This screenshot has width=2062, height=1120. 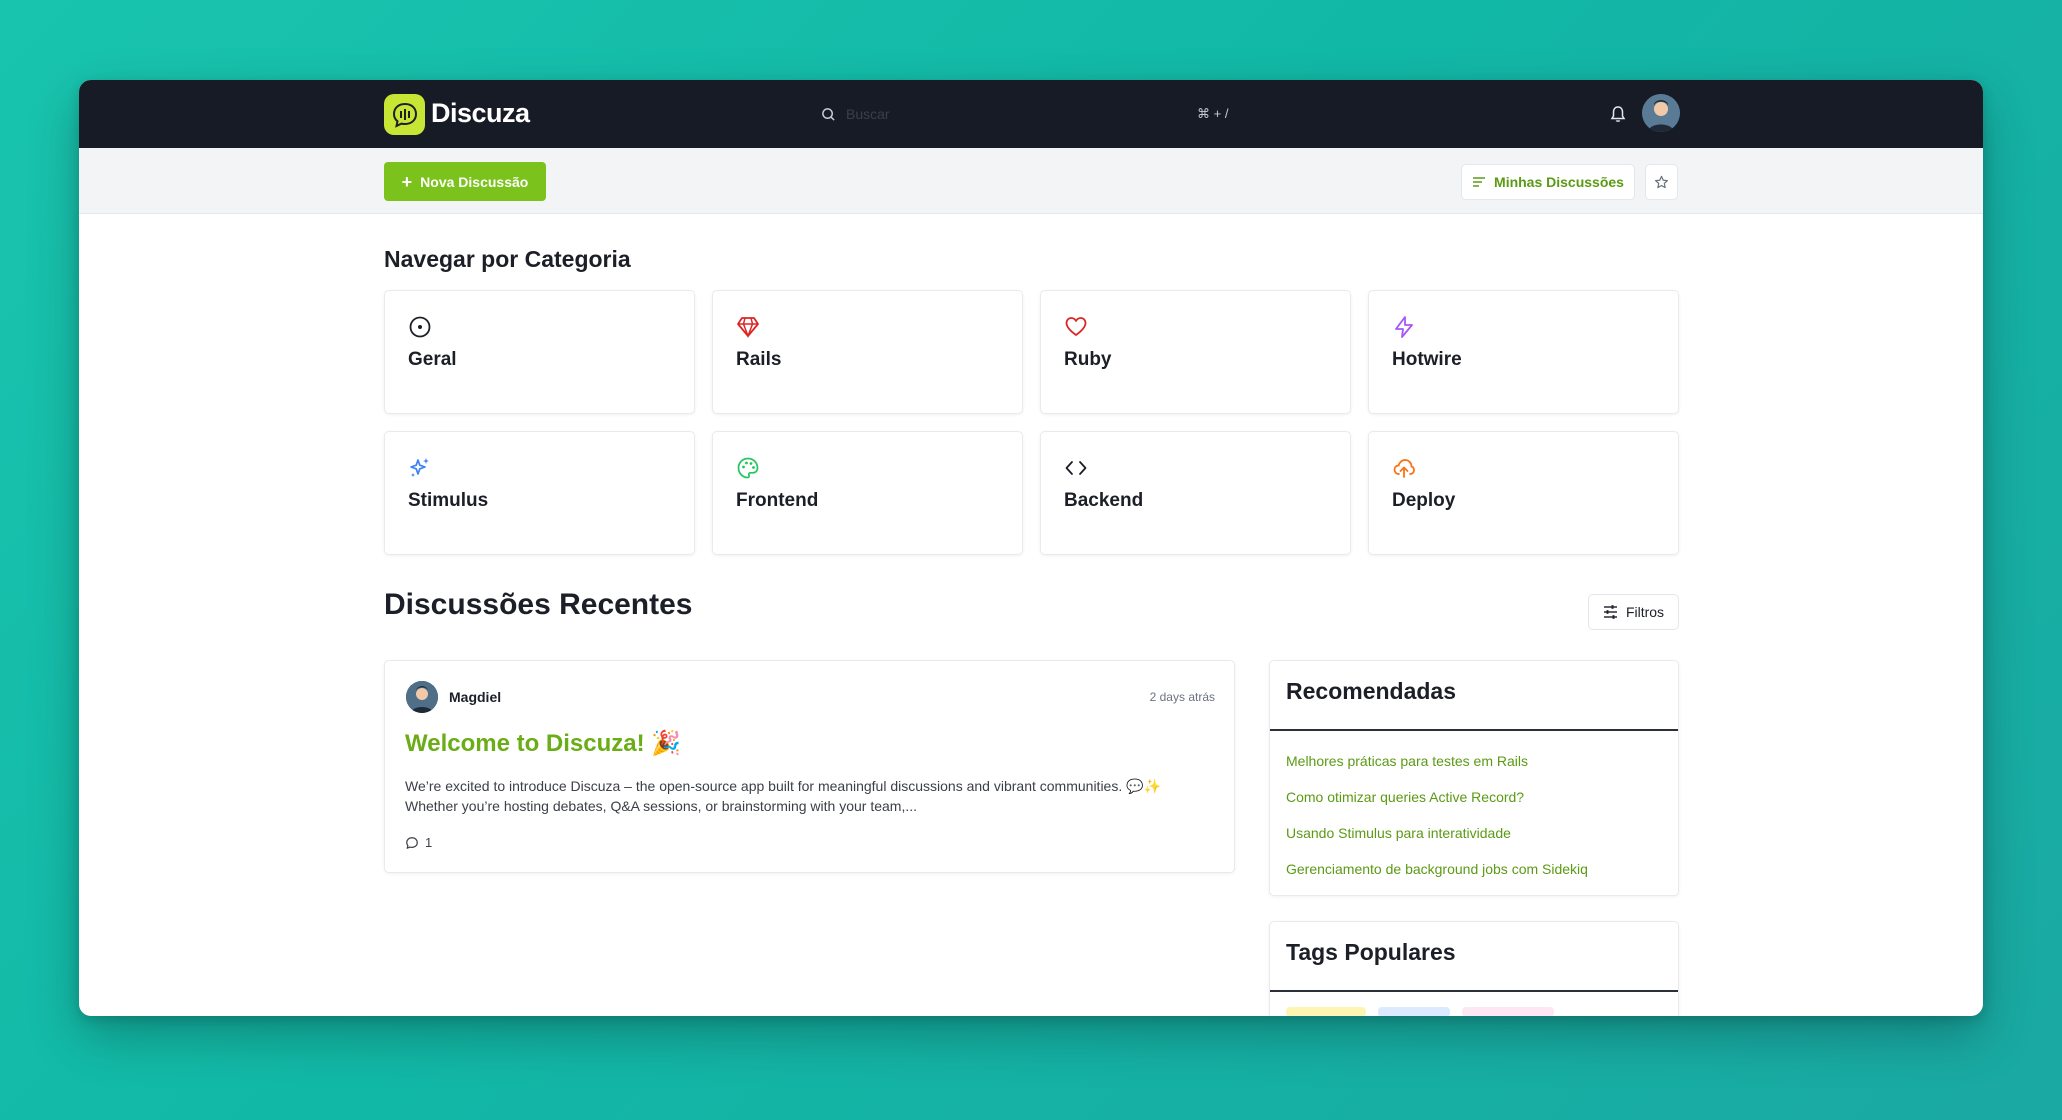 What do you see at coordinates (474, 181) in the screenshot?
I see `new-discussion-label: Nova Discussão` at bounding box center [474, 181].